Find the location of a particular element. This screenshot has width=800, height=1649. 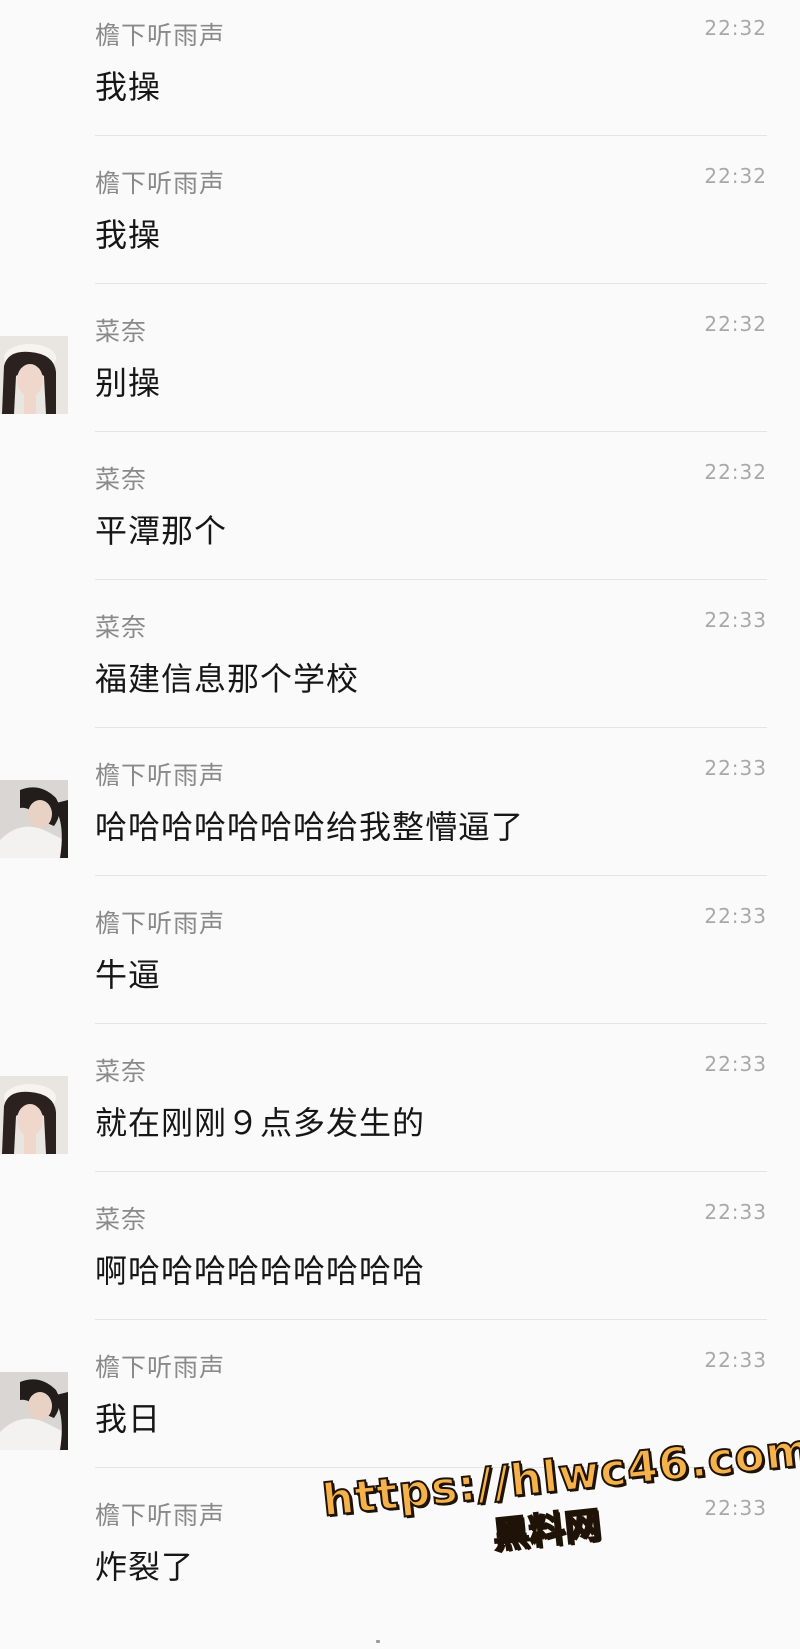

scroll-indicator is located at coordinates (378, 1641).